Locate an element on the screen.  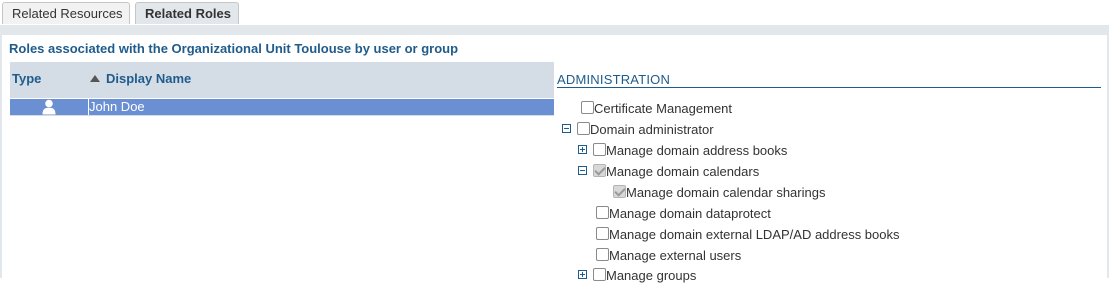
manage-domain-calendars-checkbox is located at coordinates (599, 170).